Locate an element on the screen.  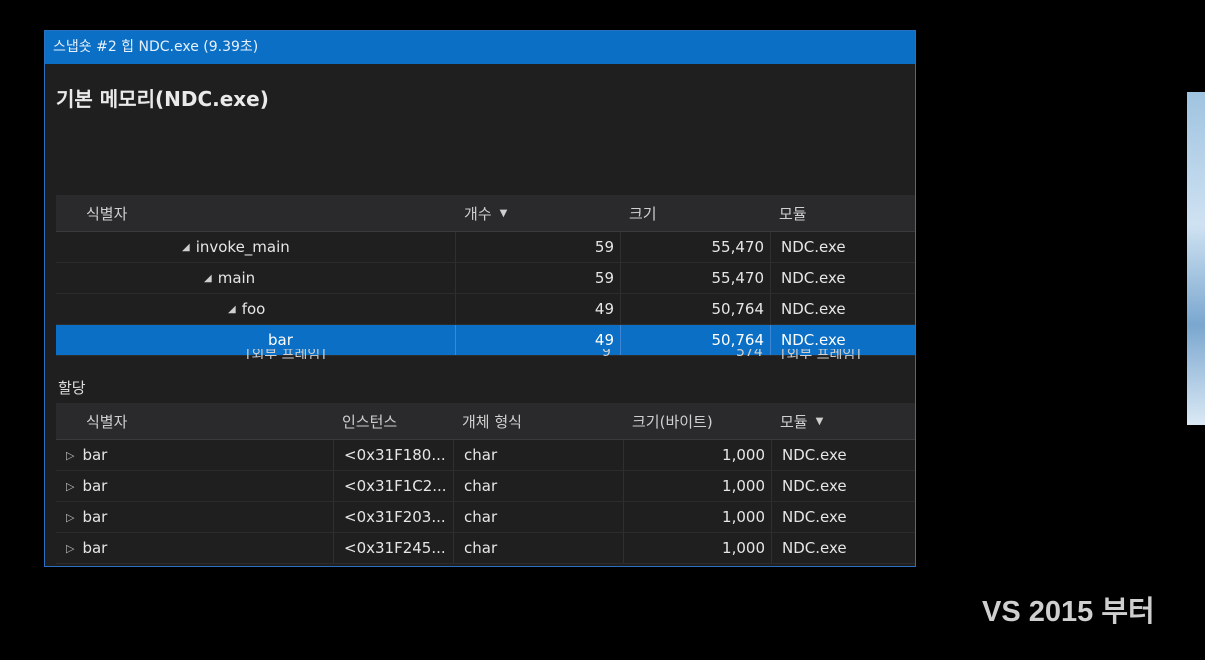
table-row: ◢ main 59 55,470 NDC.exe is located at coordinates (485, 278).